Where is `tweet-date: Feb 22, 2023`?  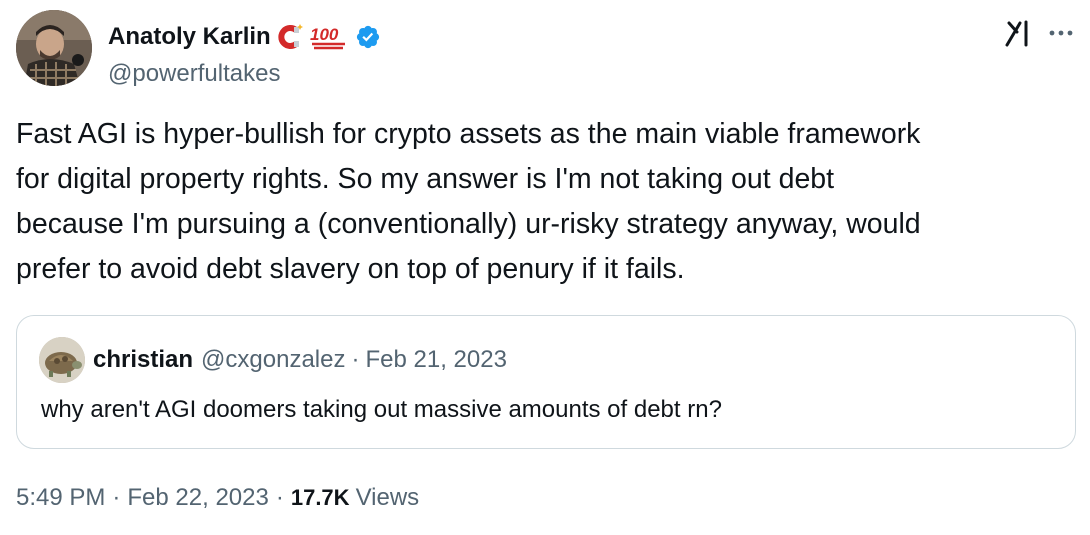
tweet-date: Feb 22, 2023 is located at coordinates (197, 498).